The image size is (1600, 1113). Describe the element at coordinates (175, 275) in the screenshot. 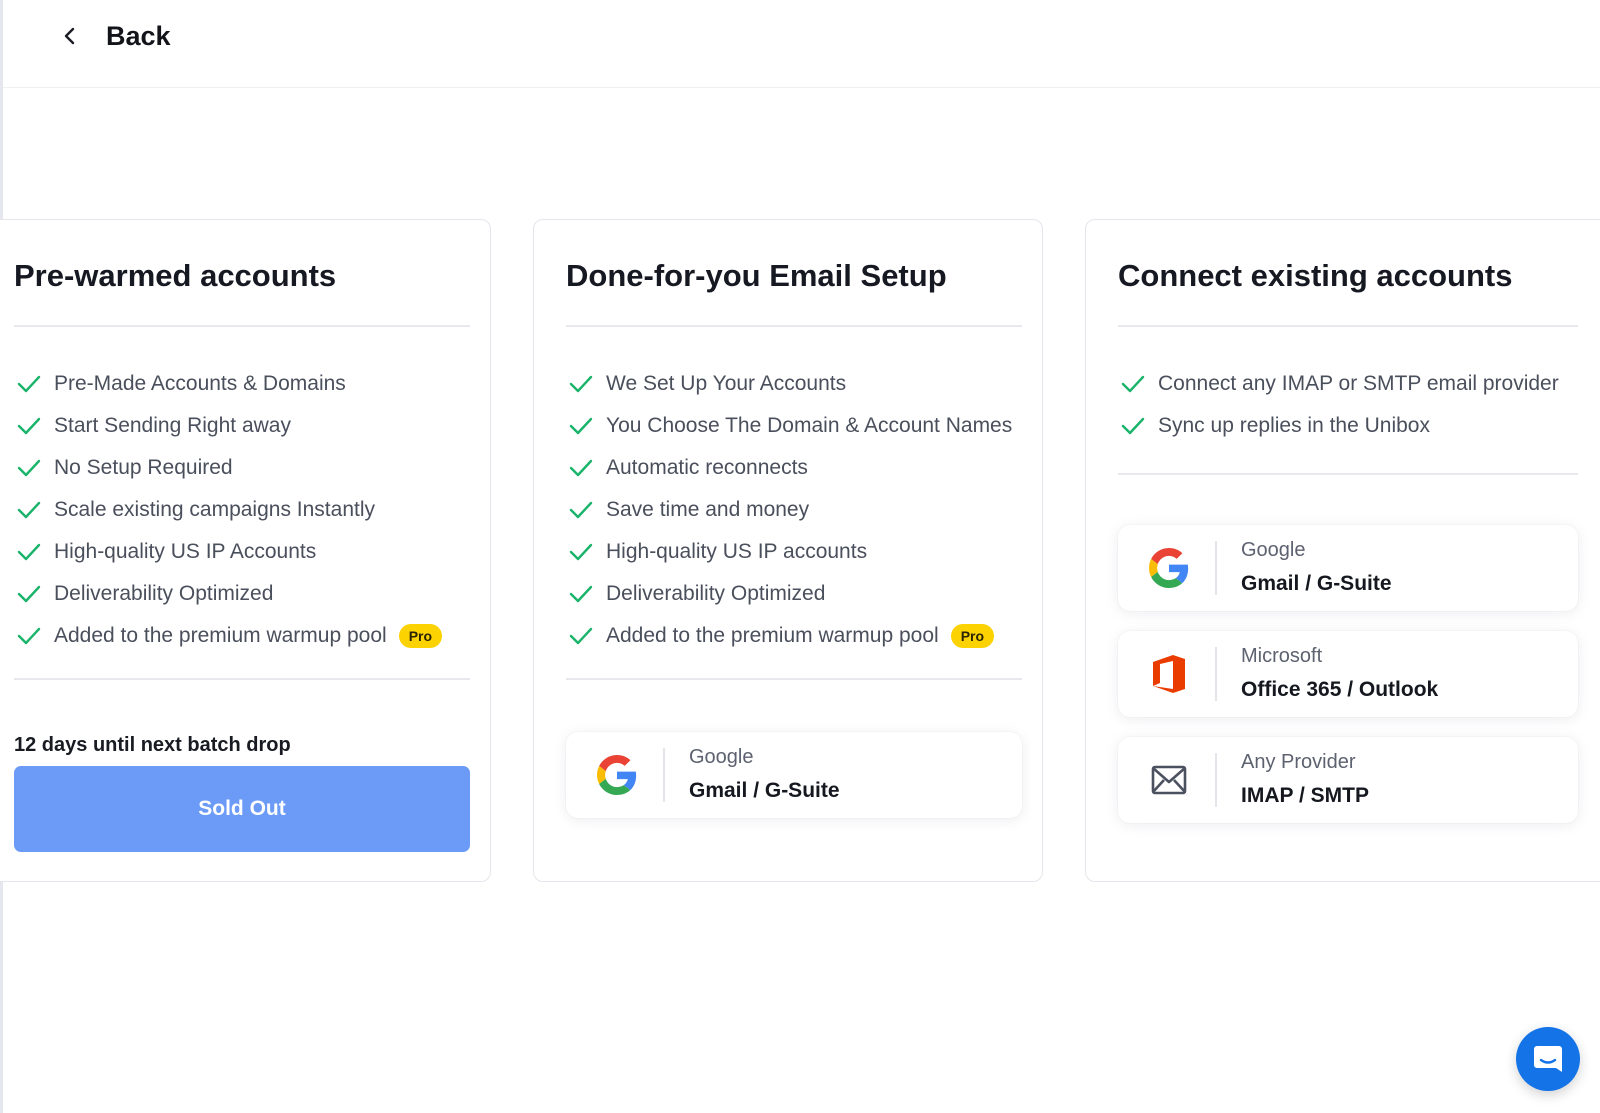

I see `card-title: Pre-warmed accounts` at that location.